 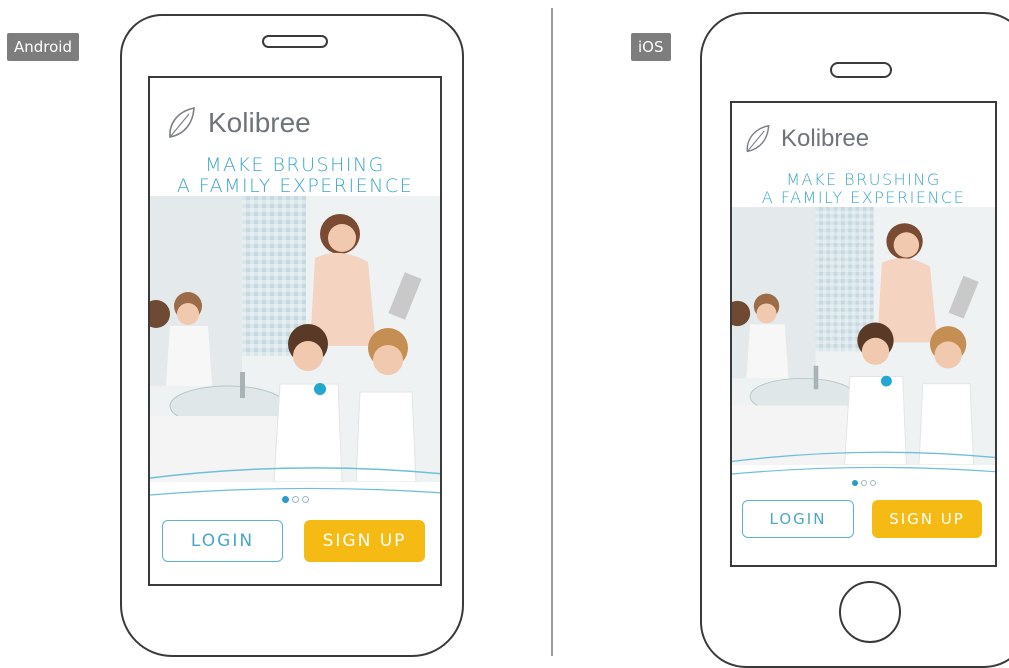 What do you see at coordinates (295, 186) in the screenshot?
I see `android-headline-line2: A FAMILY EXPERIENCE` at bounding box center [295, 186].